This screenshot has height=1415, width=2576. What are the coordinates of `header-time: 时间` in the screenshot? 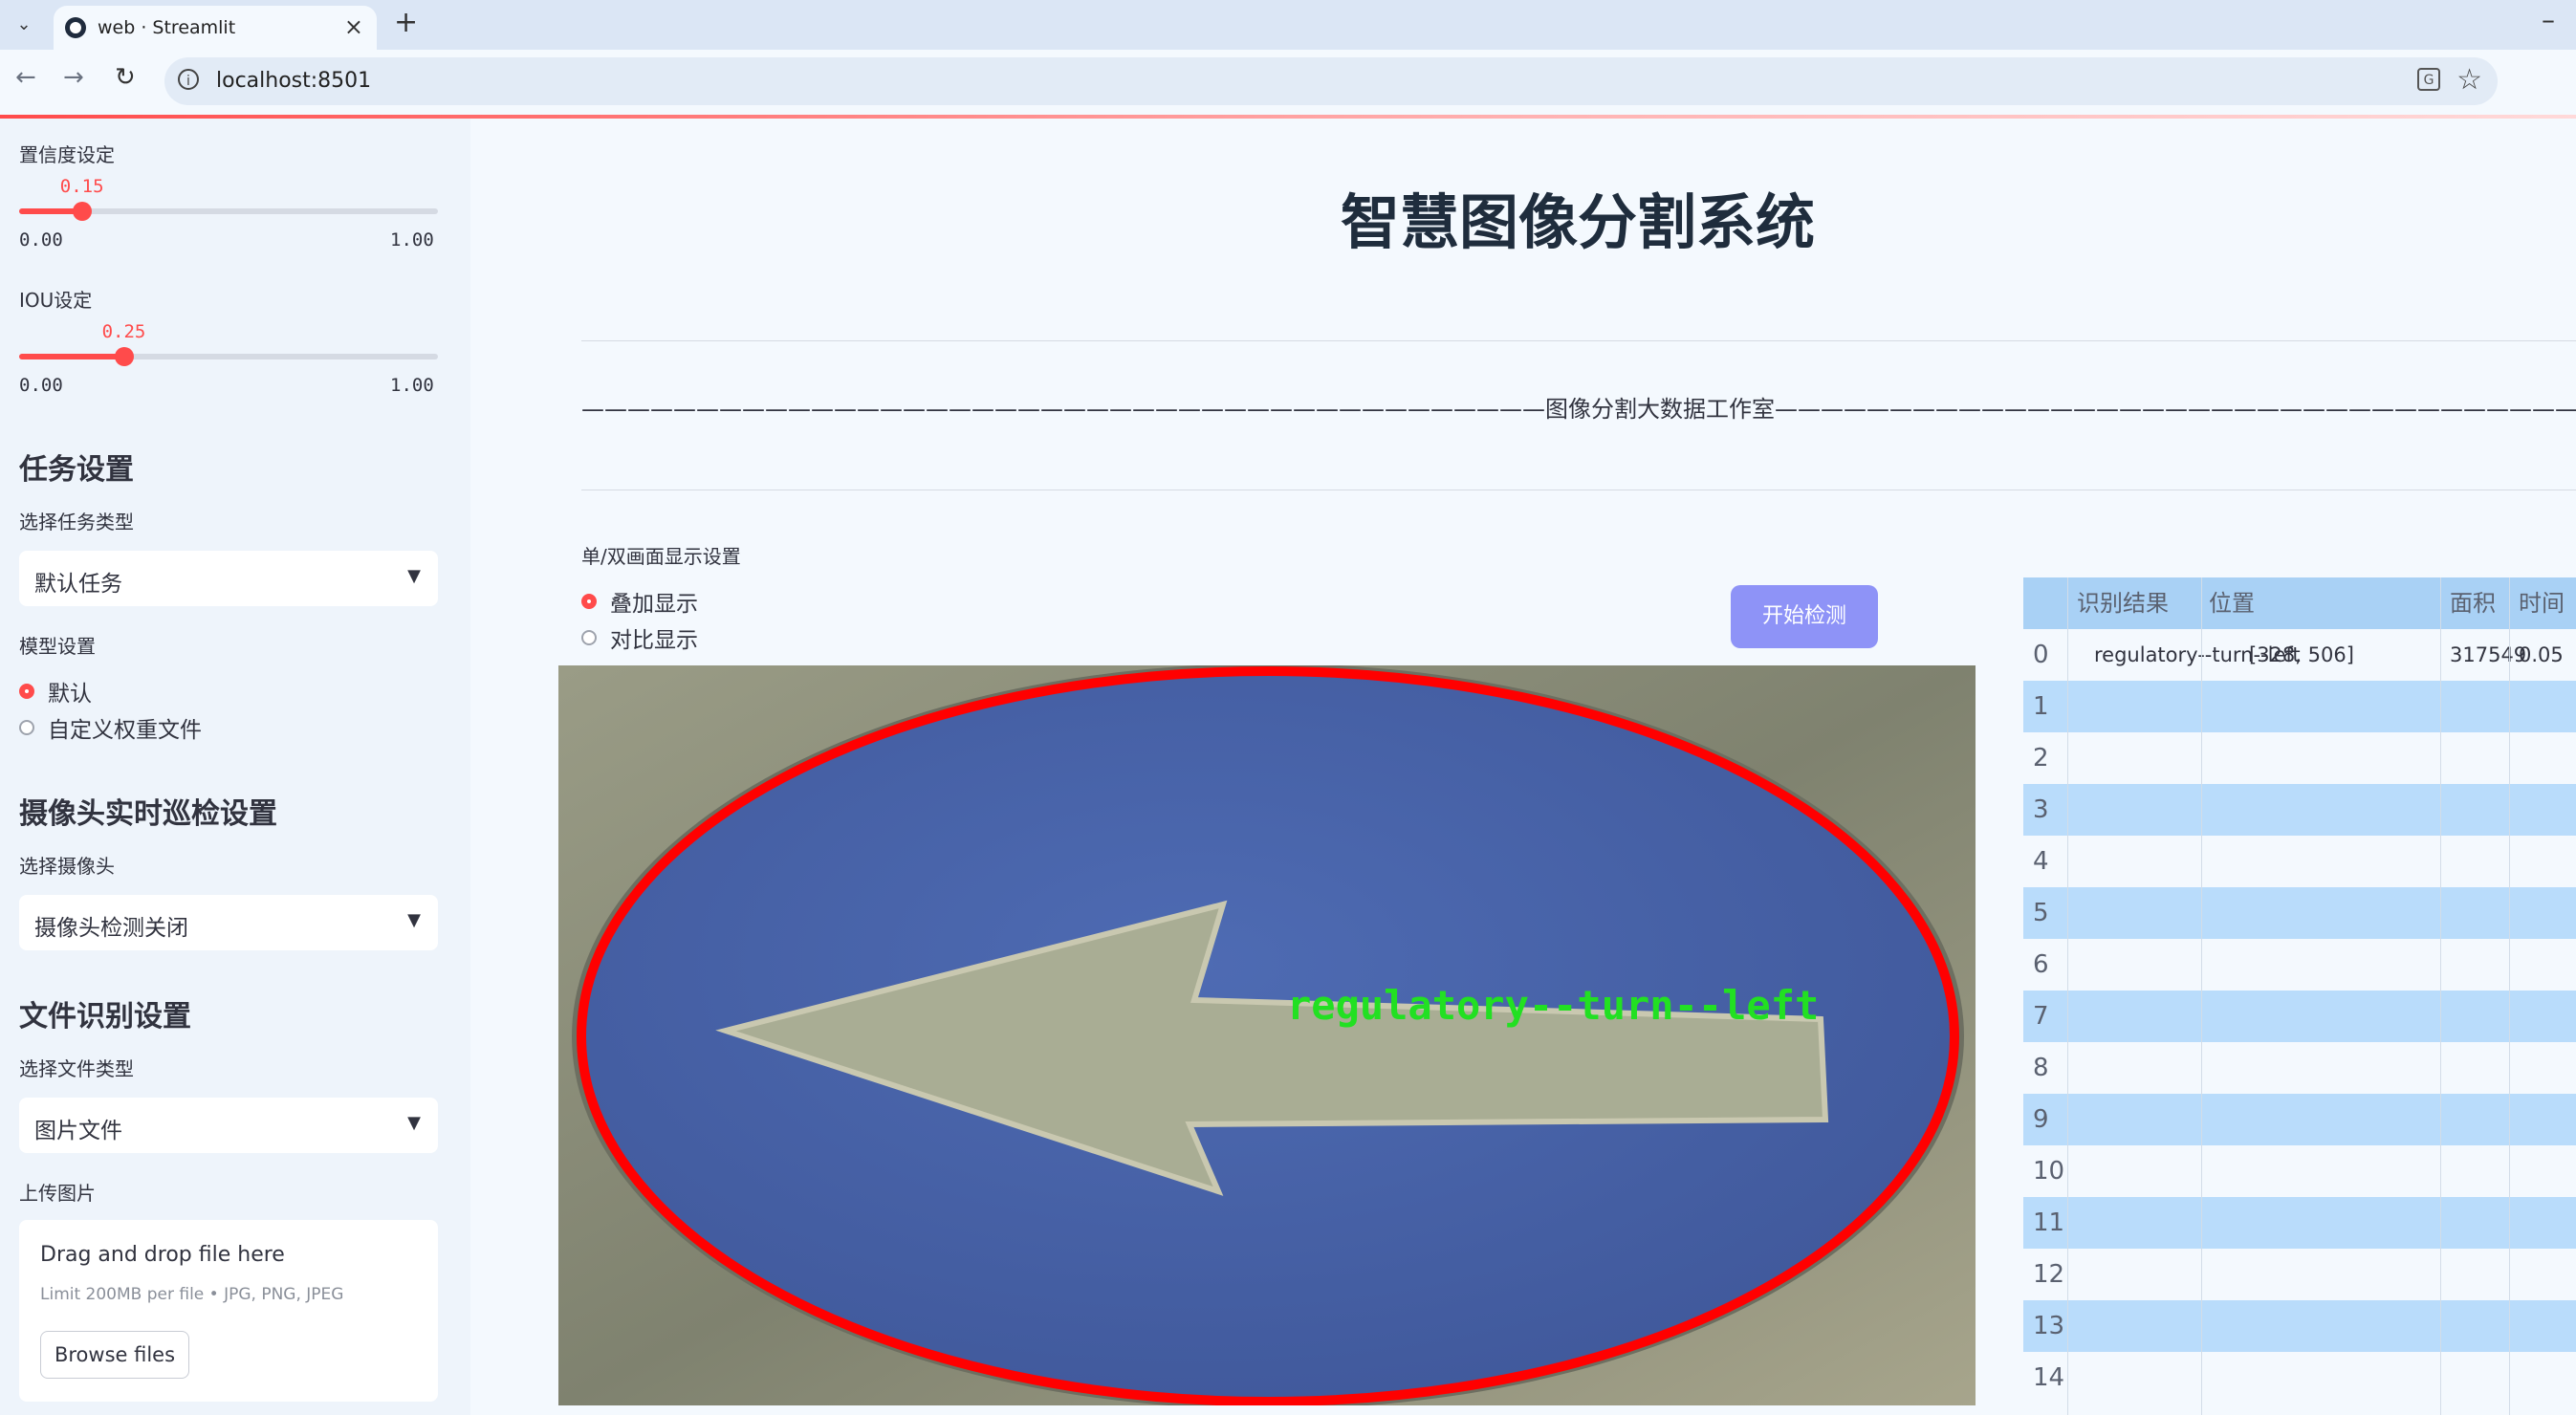 It's located at (2542, 603).